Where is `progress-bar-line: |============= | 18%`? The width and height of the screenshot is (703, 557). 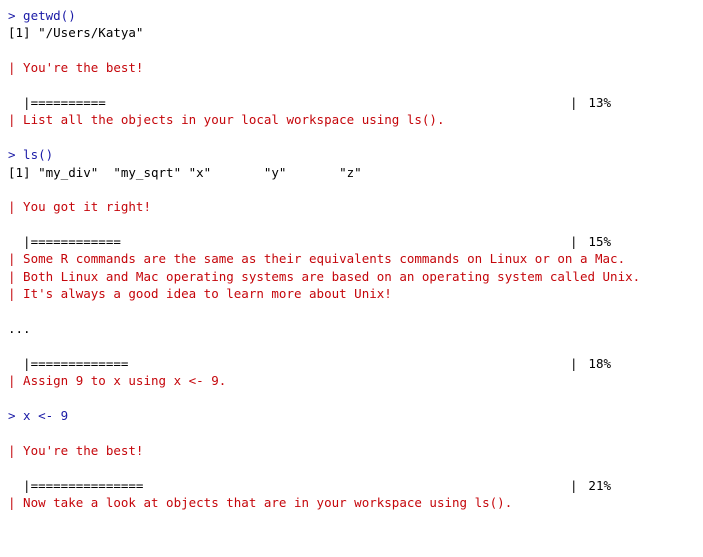
progress-bar-line: |============= | 18% is located at coordinates (351, 363).